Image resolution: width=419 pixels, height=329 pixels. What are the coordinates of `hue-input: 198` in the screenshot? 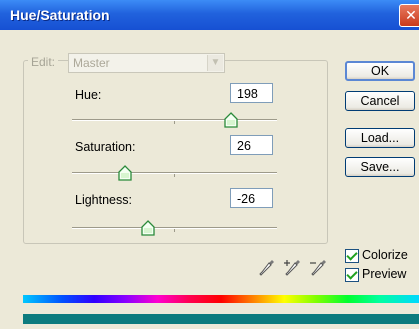 It's located at (251, 93).